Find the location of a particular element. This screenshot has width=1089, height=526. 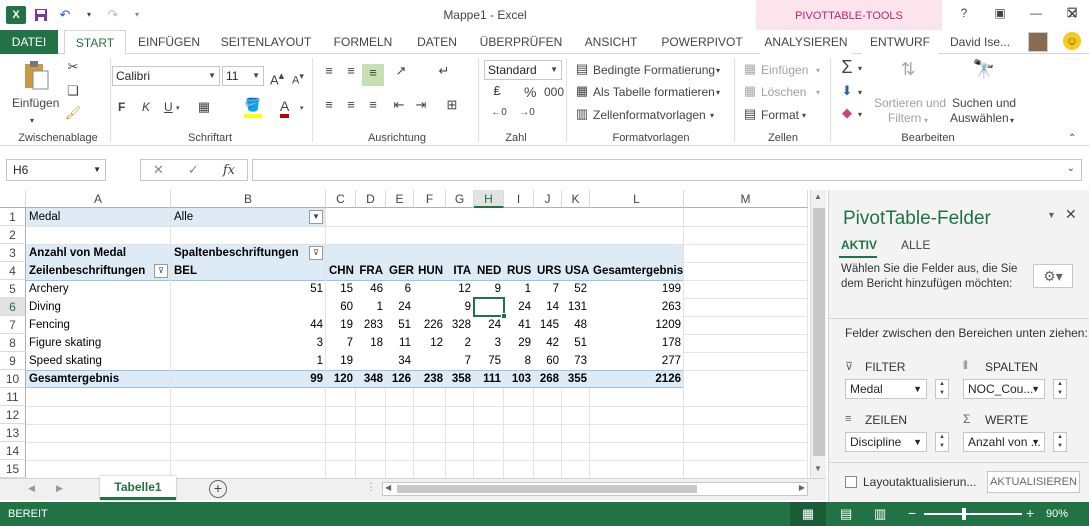

format-painter-icon: 🖌 is located at coordinates (73, 113).